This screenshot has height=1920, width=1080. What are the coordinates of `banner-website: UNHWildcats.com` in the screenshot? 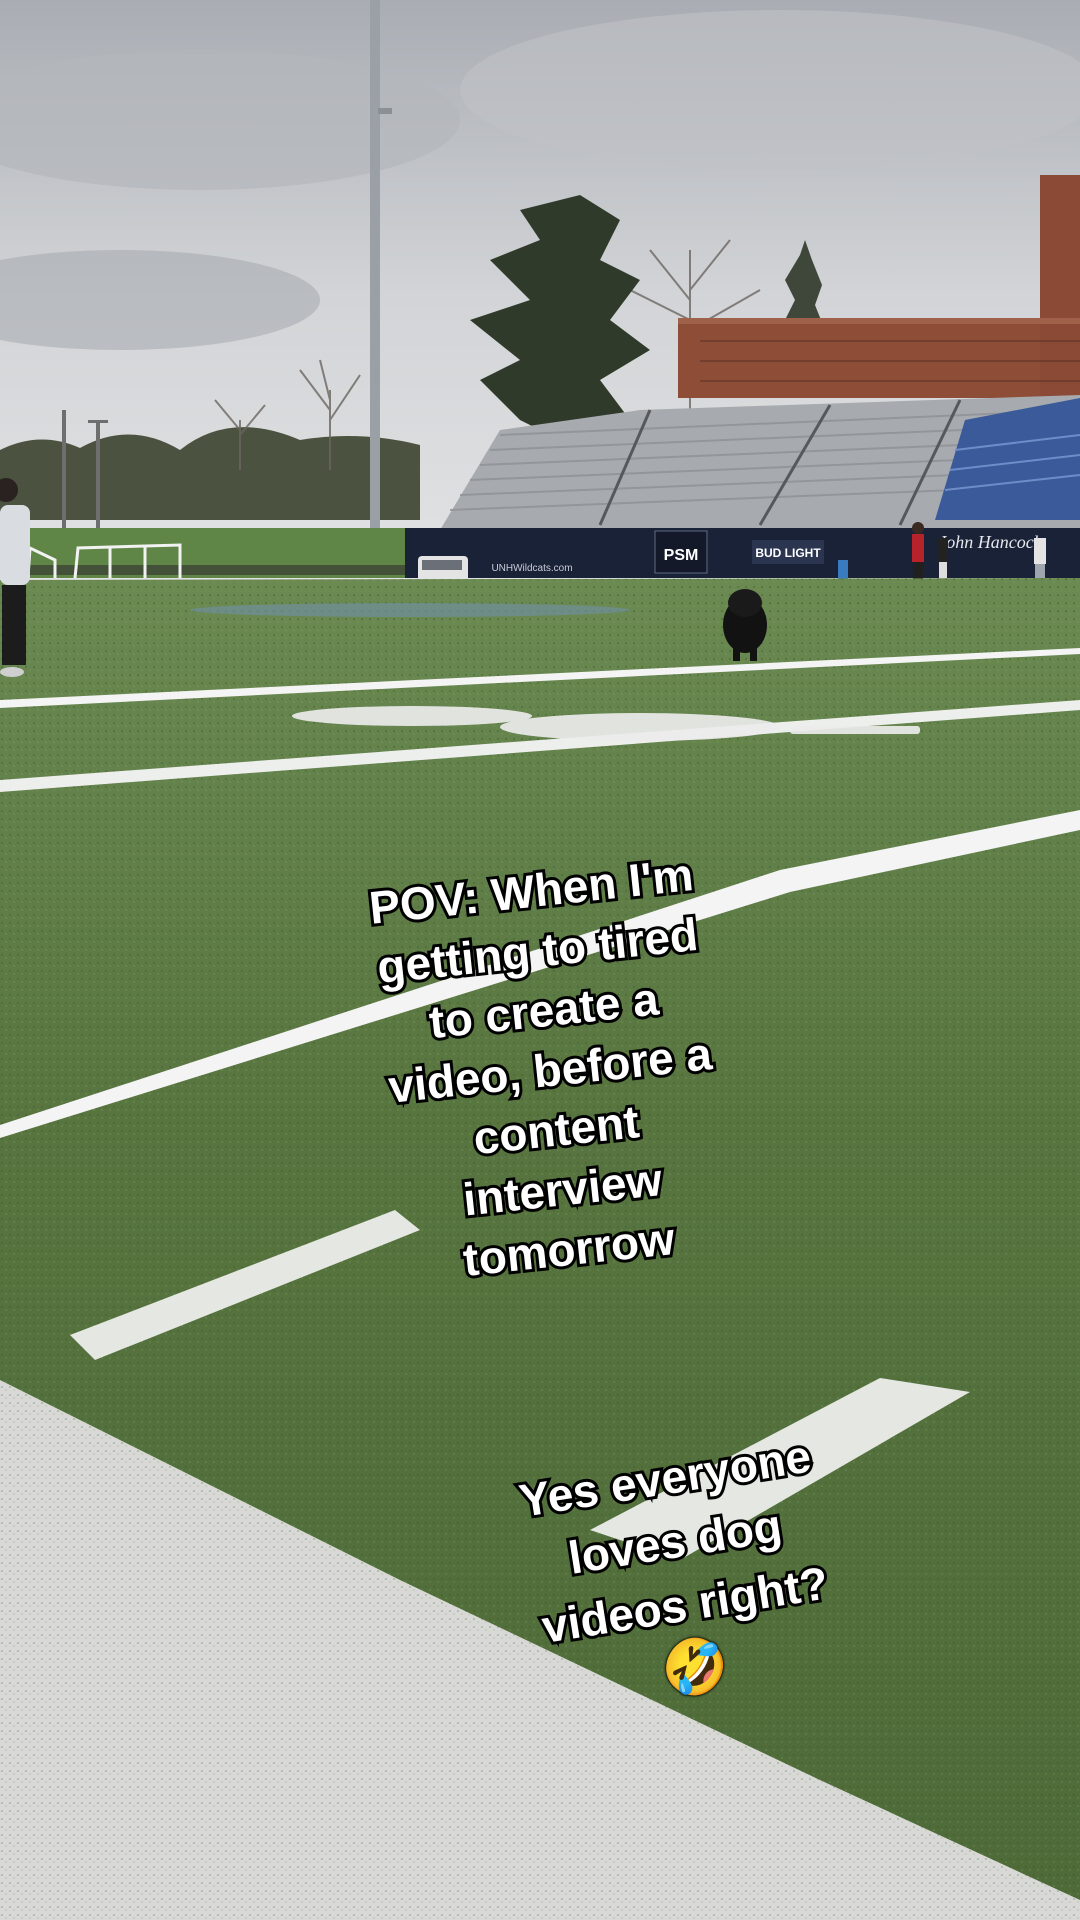 It's located at (531, 568).